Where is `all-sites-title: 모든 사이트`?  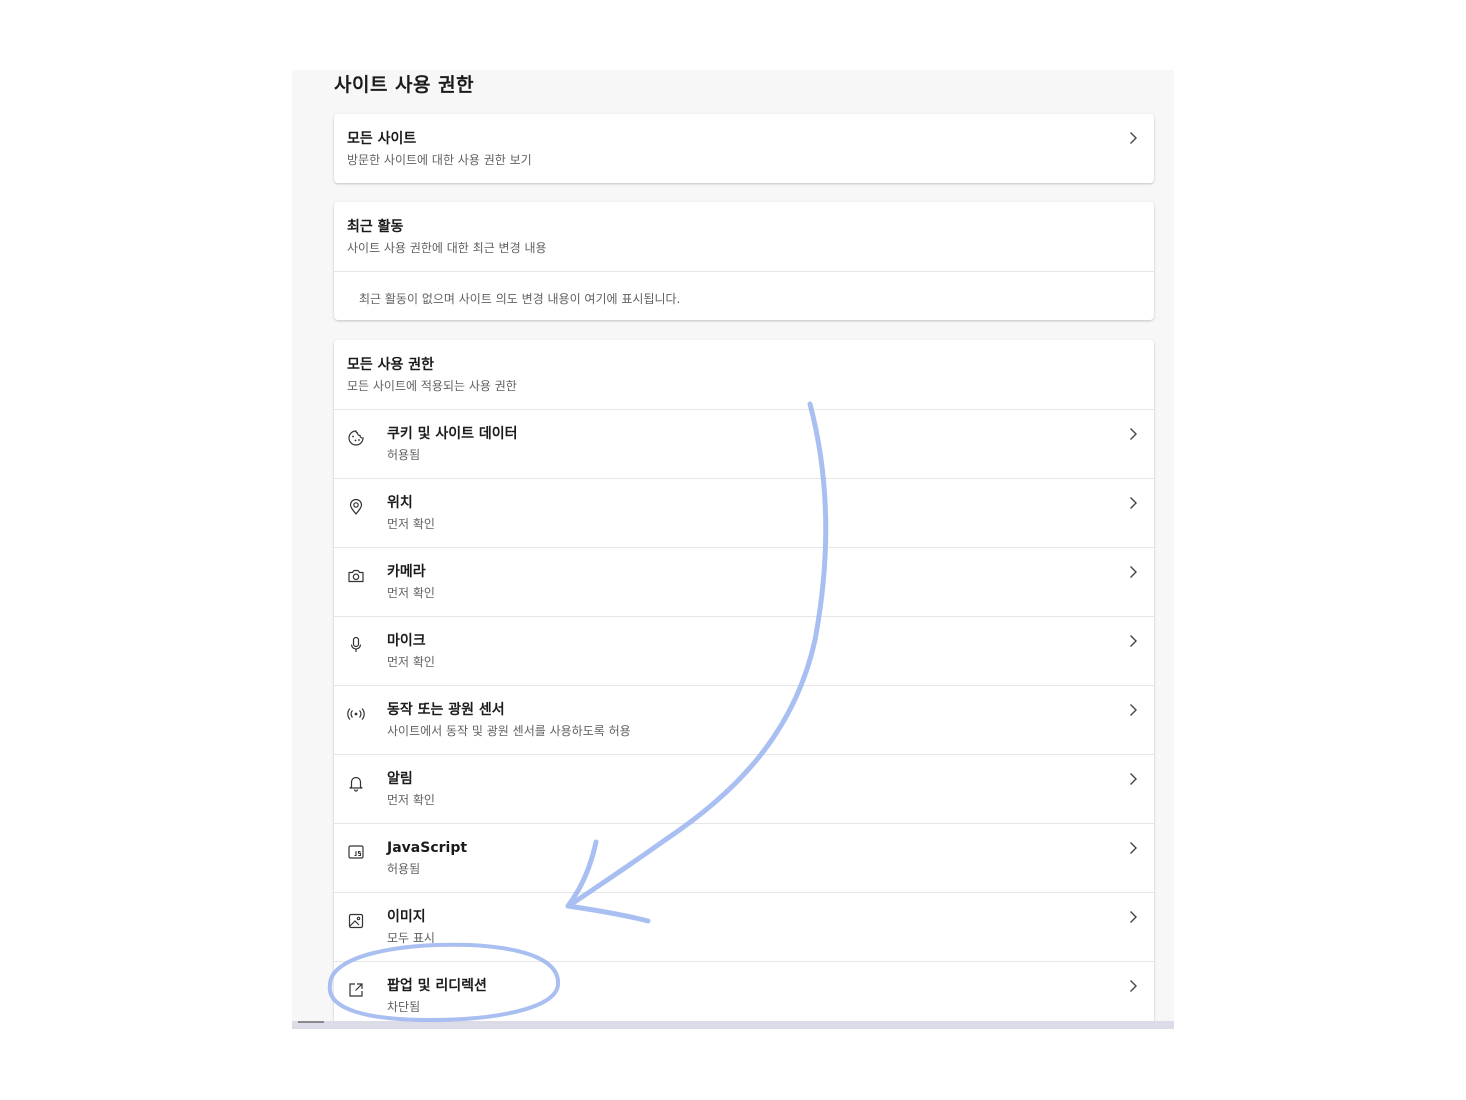 all-sites-title: 모든 사이트 is located at coordinates (382, 139).